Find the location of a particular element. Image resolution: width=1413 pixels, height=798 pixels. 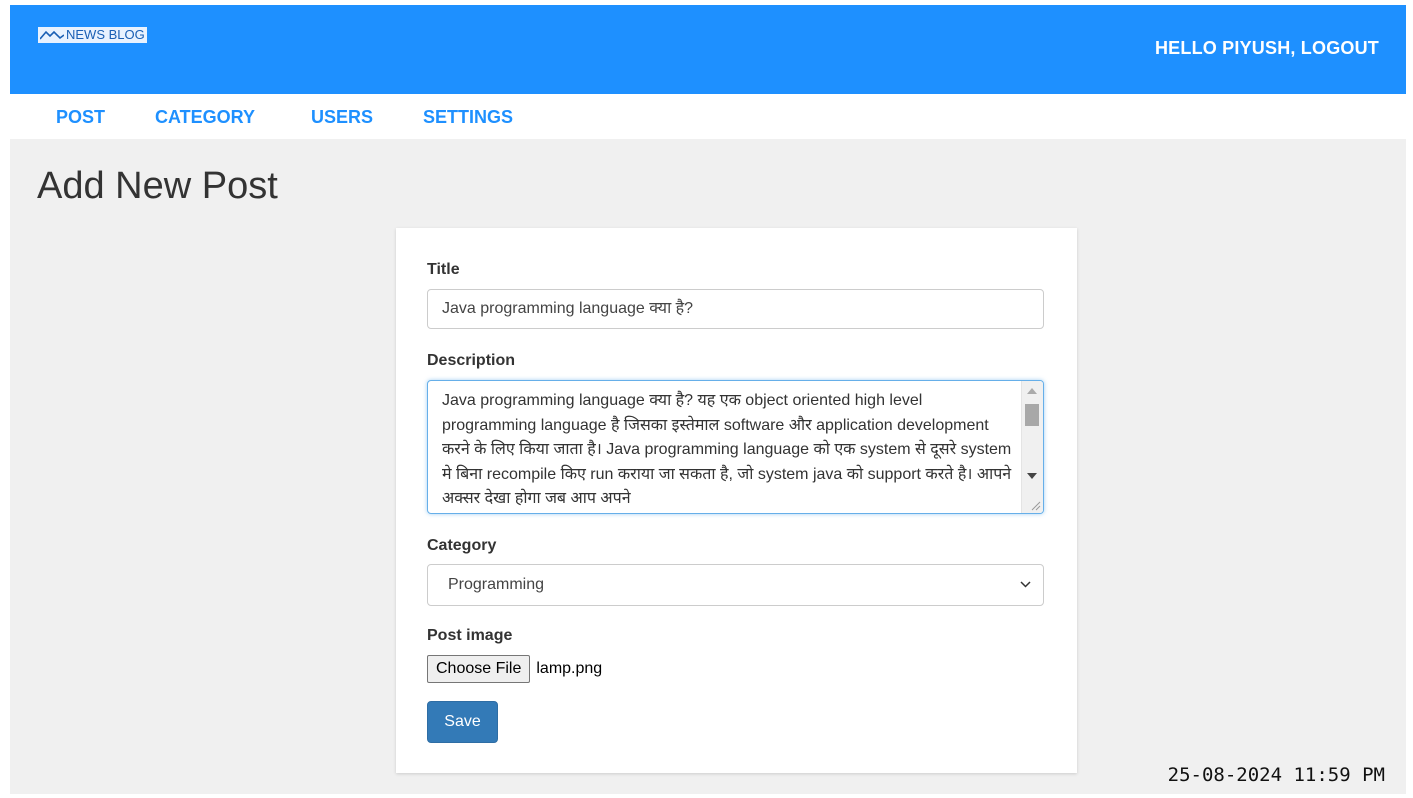

file-input: Choose File lamp.png is located at coordinates (514, 669).